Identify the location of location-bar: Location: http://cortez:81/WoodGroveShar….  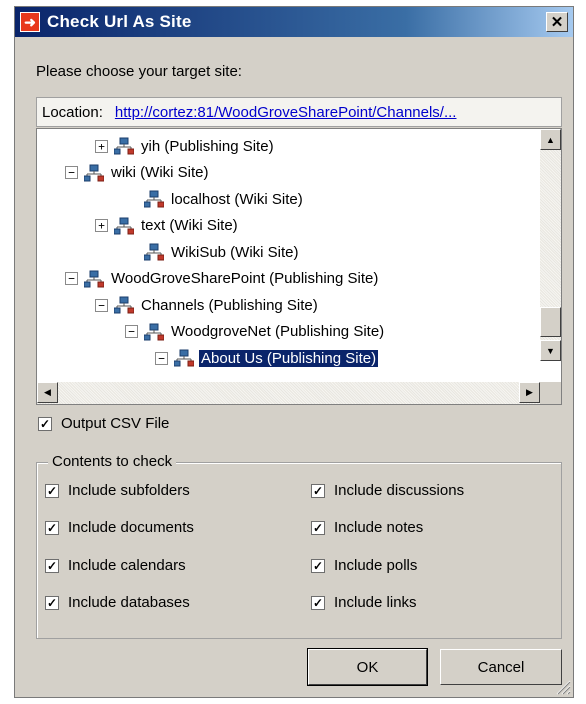
(299, 112).